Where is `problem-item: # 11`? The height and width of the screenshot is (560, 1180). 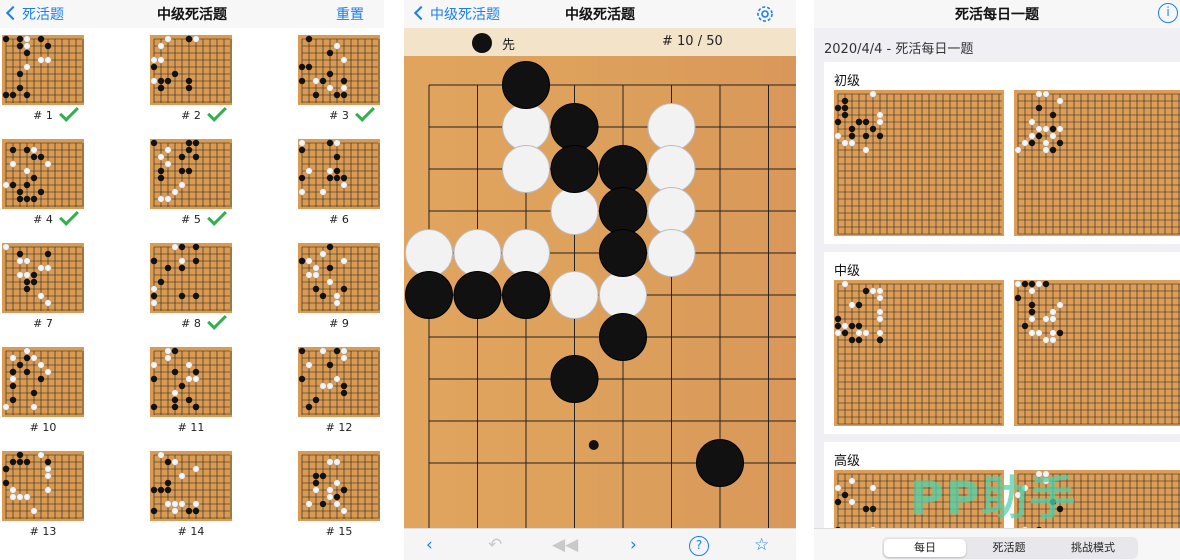 problem-item: # 11 is located at coordinates (210, 399).